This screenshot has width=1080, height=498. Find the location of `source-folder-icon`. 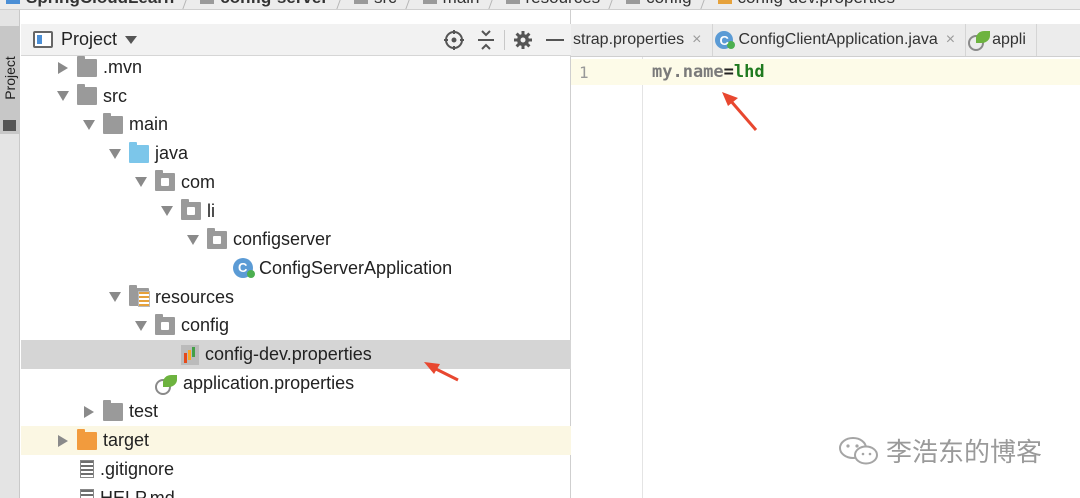

source-folder-icon is located at coordinates (139, 152).